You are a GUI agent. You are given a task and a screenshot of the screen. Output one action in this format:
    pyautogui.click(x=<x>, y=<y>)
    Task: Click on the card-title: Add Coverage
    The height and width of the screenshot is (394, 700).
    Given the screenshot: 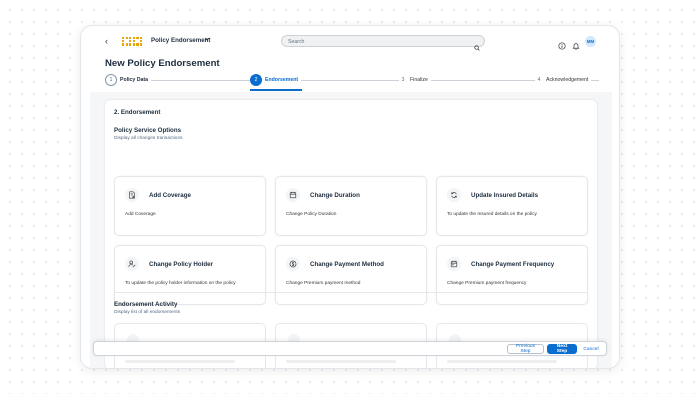 What is the action you would take?
    pyautogui.click(x=170, y=195)
    